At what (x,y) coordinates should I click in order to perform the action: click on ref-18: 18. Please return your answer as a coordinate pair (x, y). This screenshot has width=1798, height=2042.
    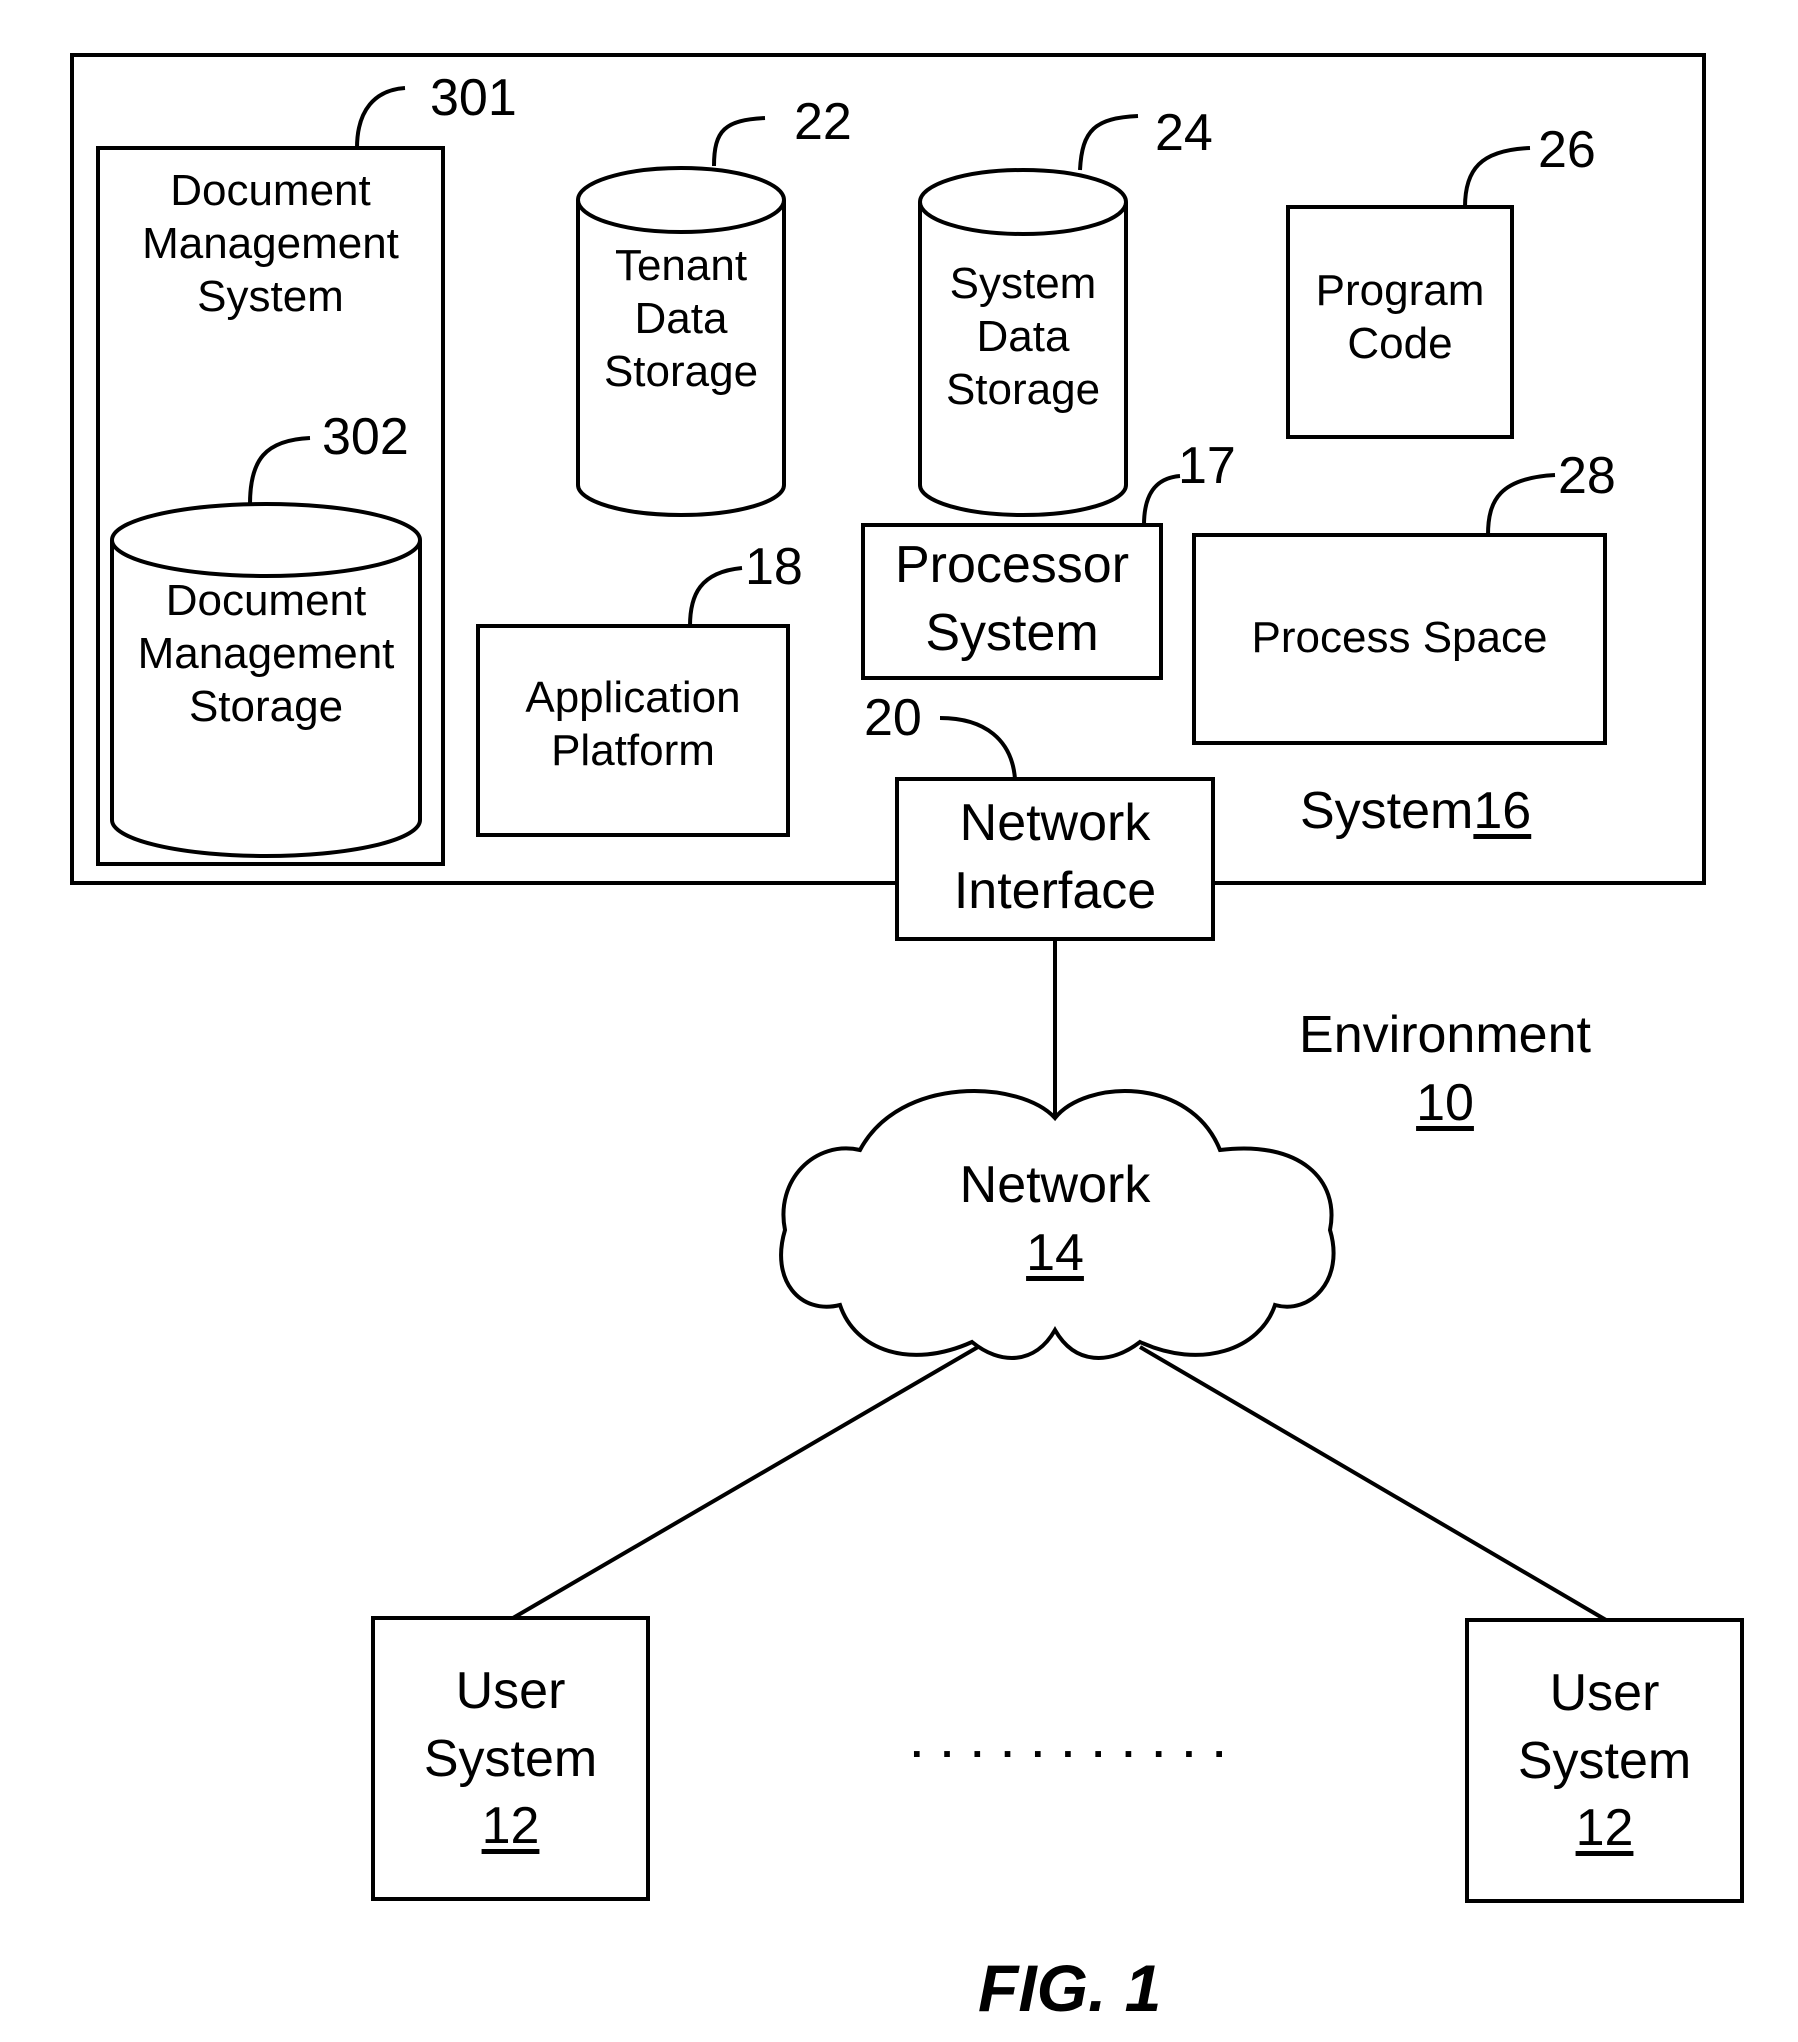
    Looking at the image, I should click on (774, 567).